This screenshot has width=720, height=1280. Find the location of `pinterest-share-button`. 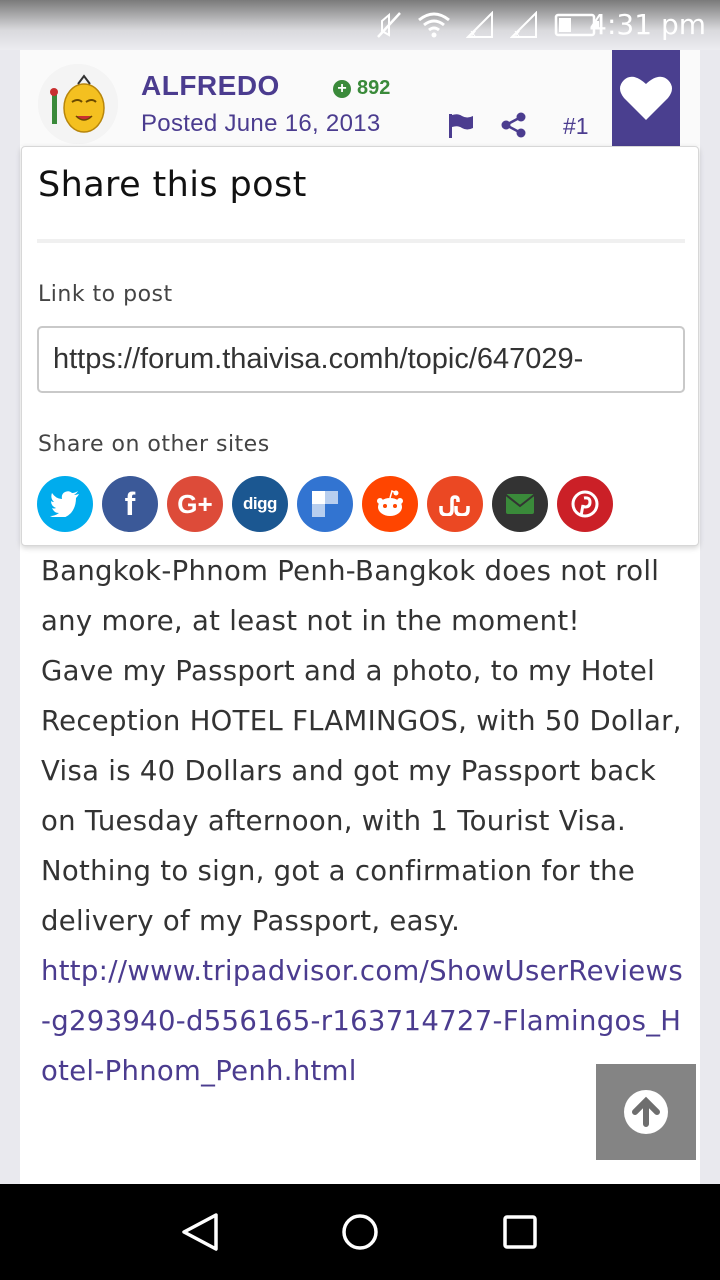

pinterest-share-button is located at coordinates (585, 504).